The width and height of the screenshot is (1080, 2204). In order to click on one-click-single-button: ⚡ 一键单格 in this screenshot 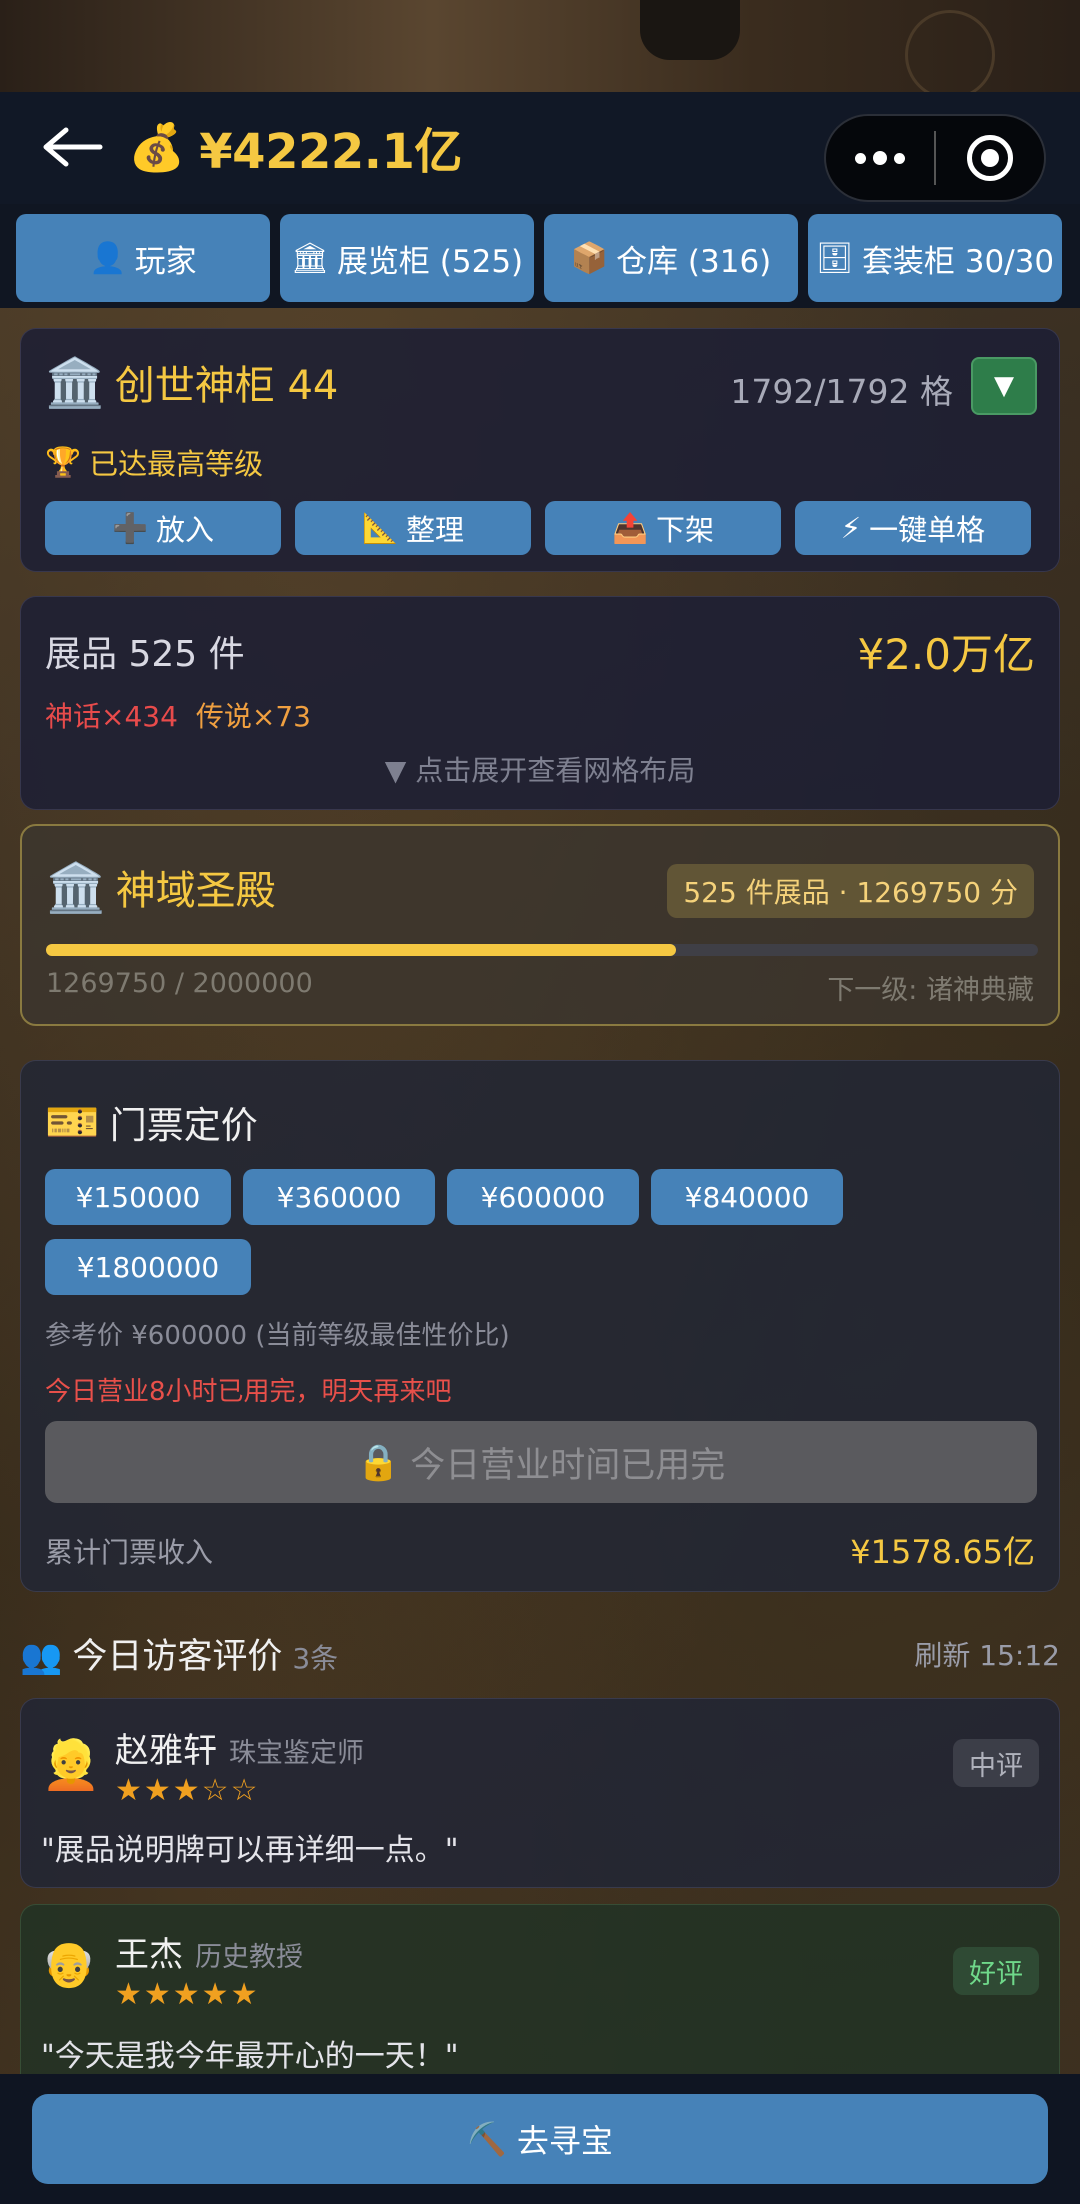, I will do `click(913, 528)`.